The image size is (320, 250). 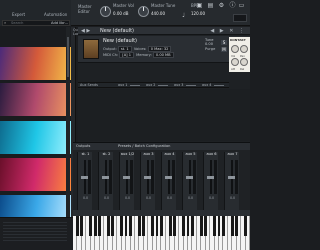 I want to click on channel-name: aux 6, so click(x=211, y=154).